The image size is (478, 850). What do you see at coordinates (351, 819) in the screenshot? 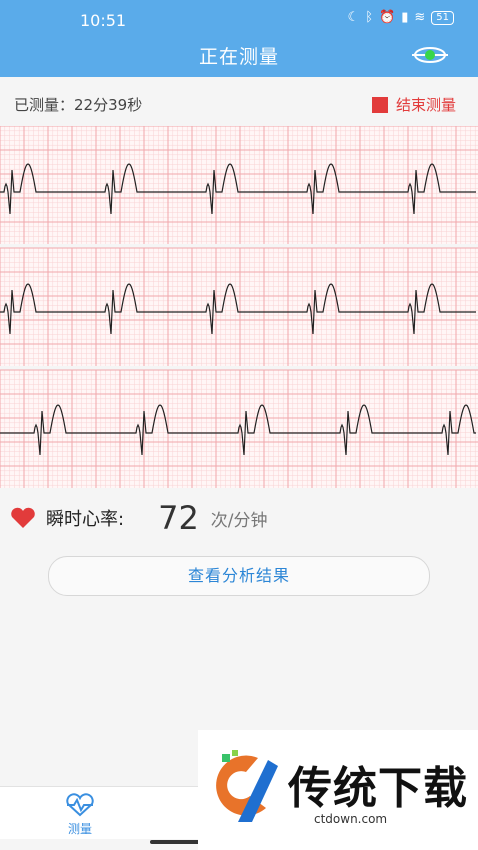
I see `watermark-url: ctdown.com` at bounding box center [351, 819].